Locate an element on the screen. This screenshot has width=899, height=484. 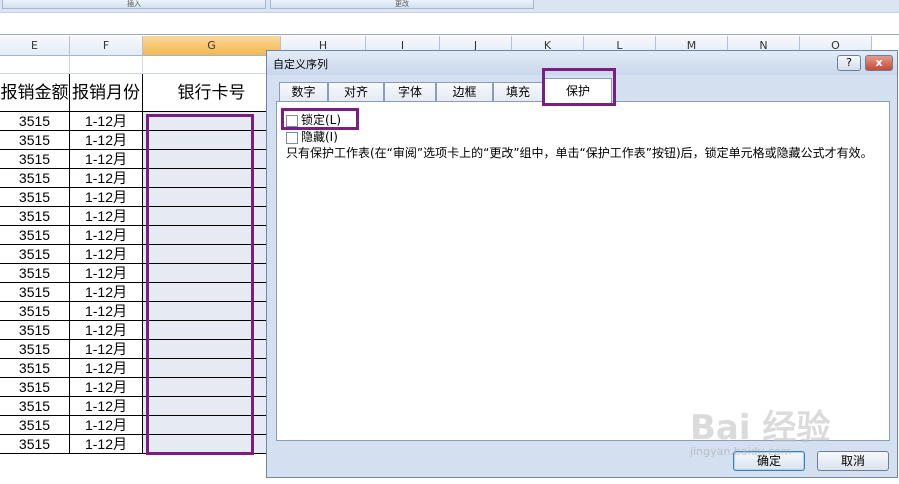
ribbon-strip: 插入 更改 is located at coordinates (449, 6).